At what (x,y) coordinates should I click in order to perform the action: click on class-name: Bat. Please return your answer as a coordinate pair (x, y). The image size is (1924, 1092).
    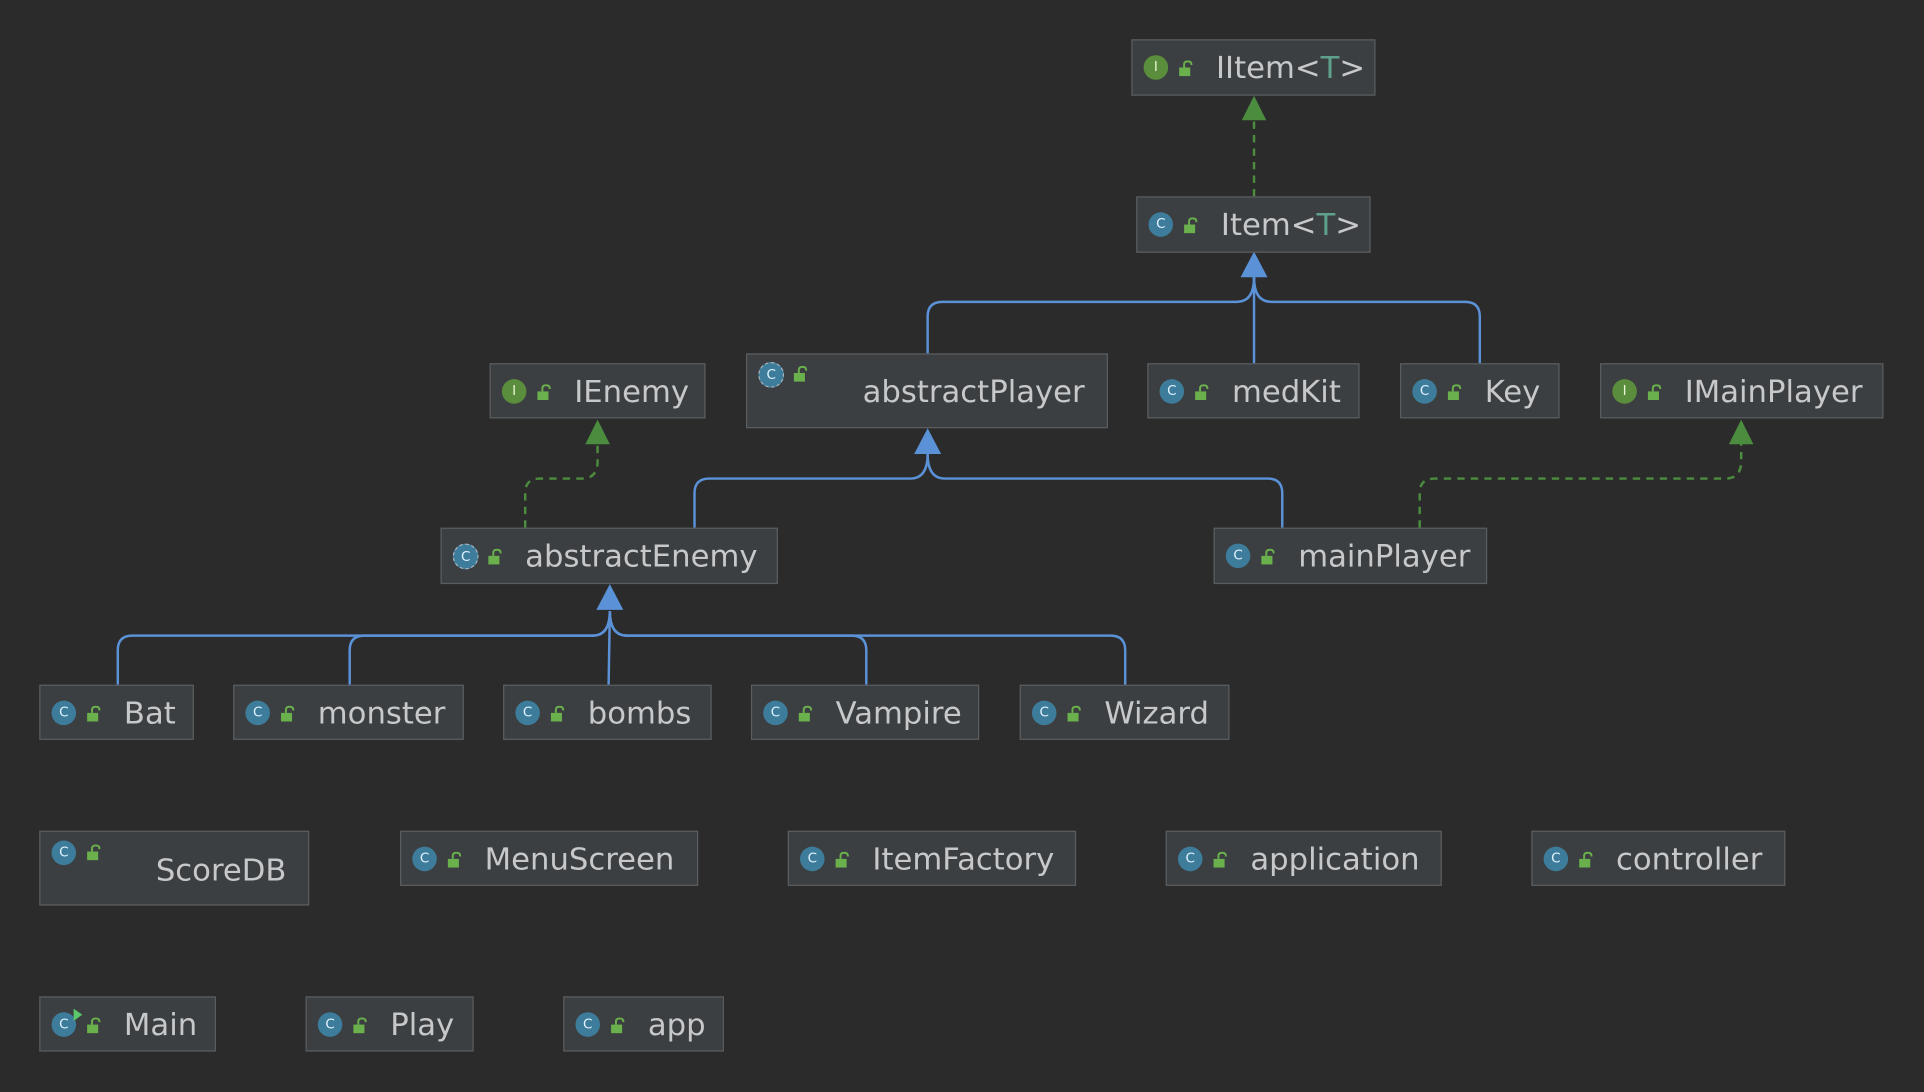
    Looking at the image, I should click on (149, 712).